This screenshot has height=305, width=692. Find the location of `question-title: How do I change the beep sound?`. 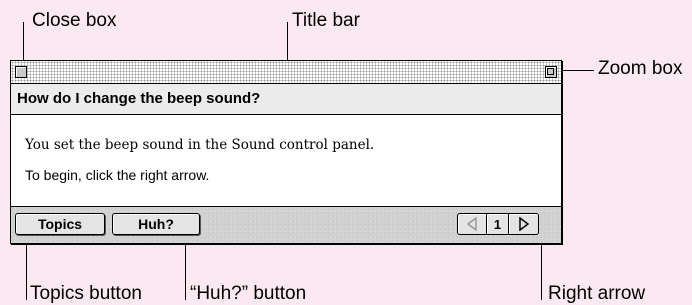

question-title: How do I change the beep sound? is located at coordinates (139, 98).